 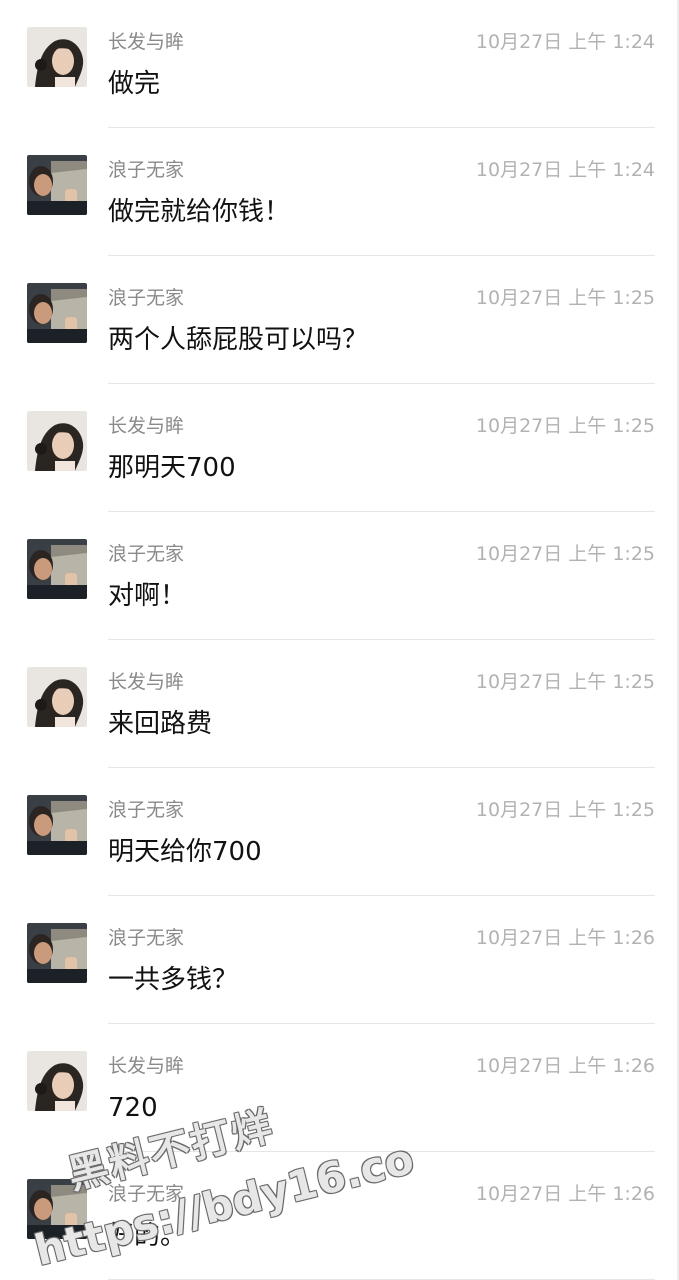 What do you see at coordinates (173, 980) in the screenshot?
I see `message-text: 一共多钱？` at bounding box center [173, 980].